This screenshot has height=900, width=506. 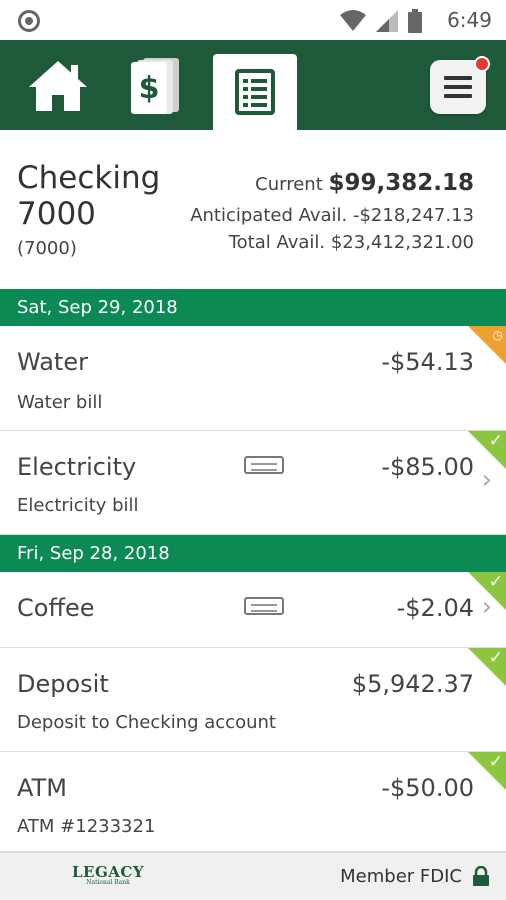 I want to click on transaction-title: ATM, so click(x=42, y=788).